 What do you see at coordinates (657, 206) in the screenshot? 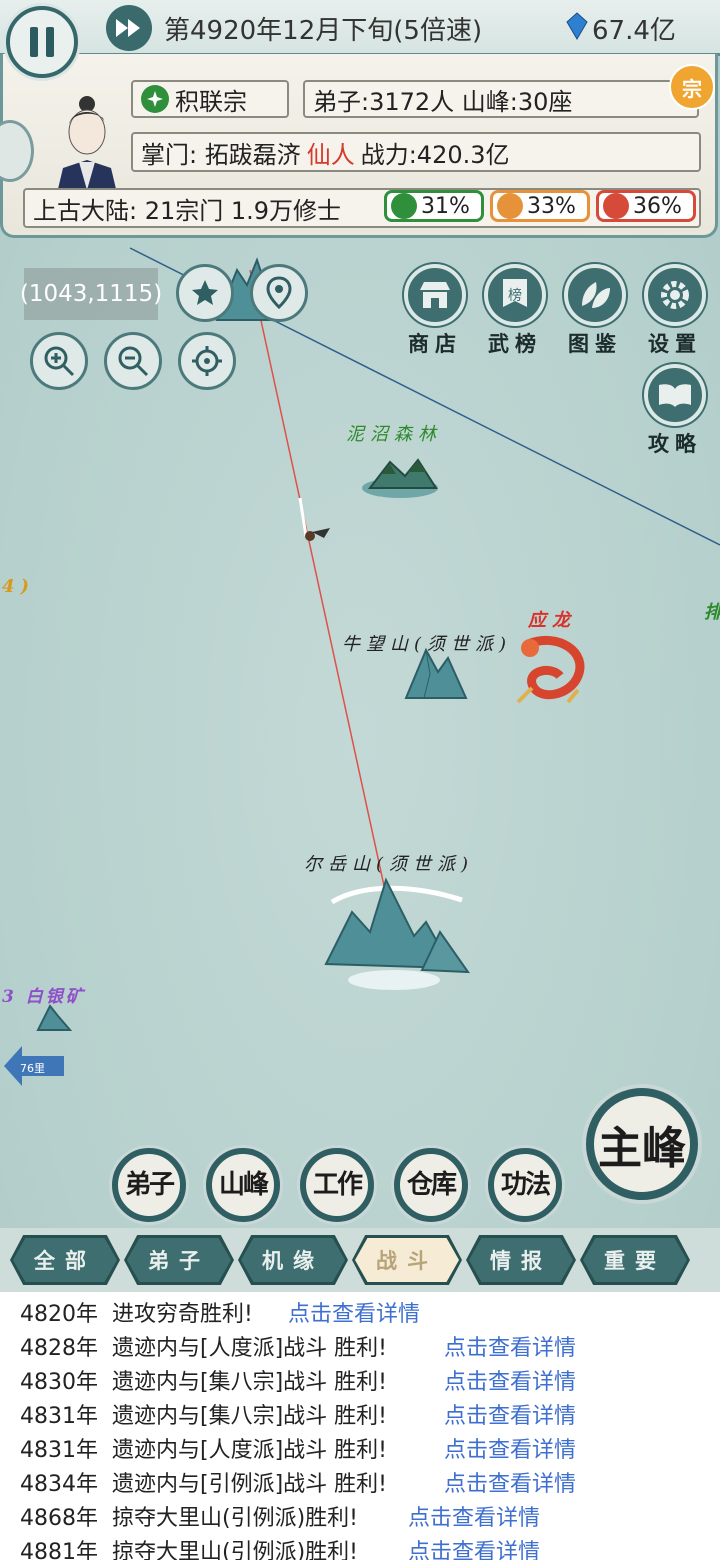
I see `share-value: 36%` at bounding box center [657, 206].